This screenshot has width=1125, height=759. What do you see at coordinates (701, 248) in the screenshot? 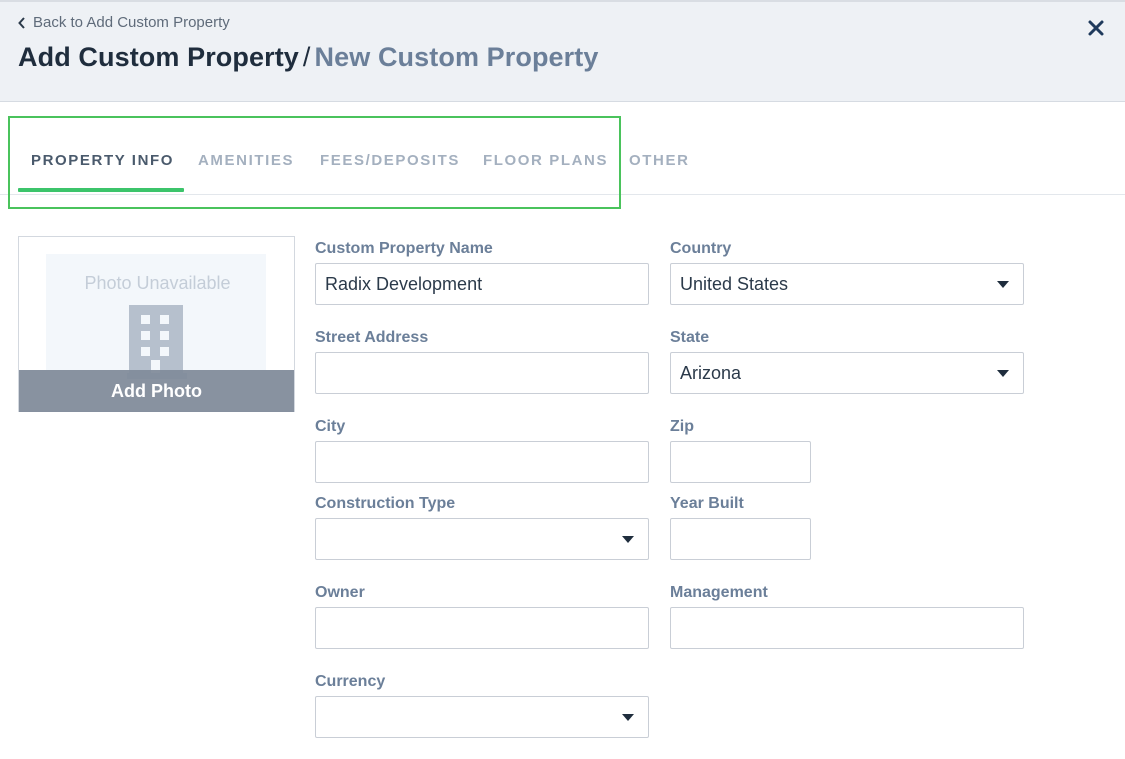
I see `country-label: Country` at bounding box center [701, 248].